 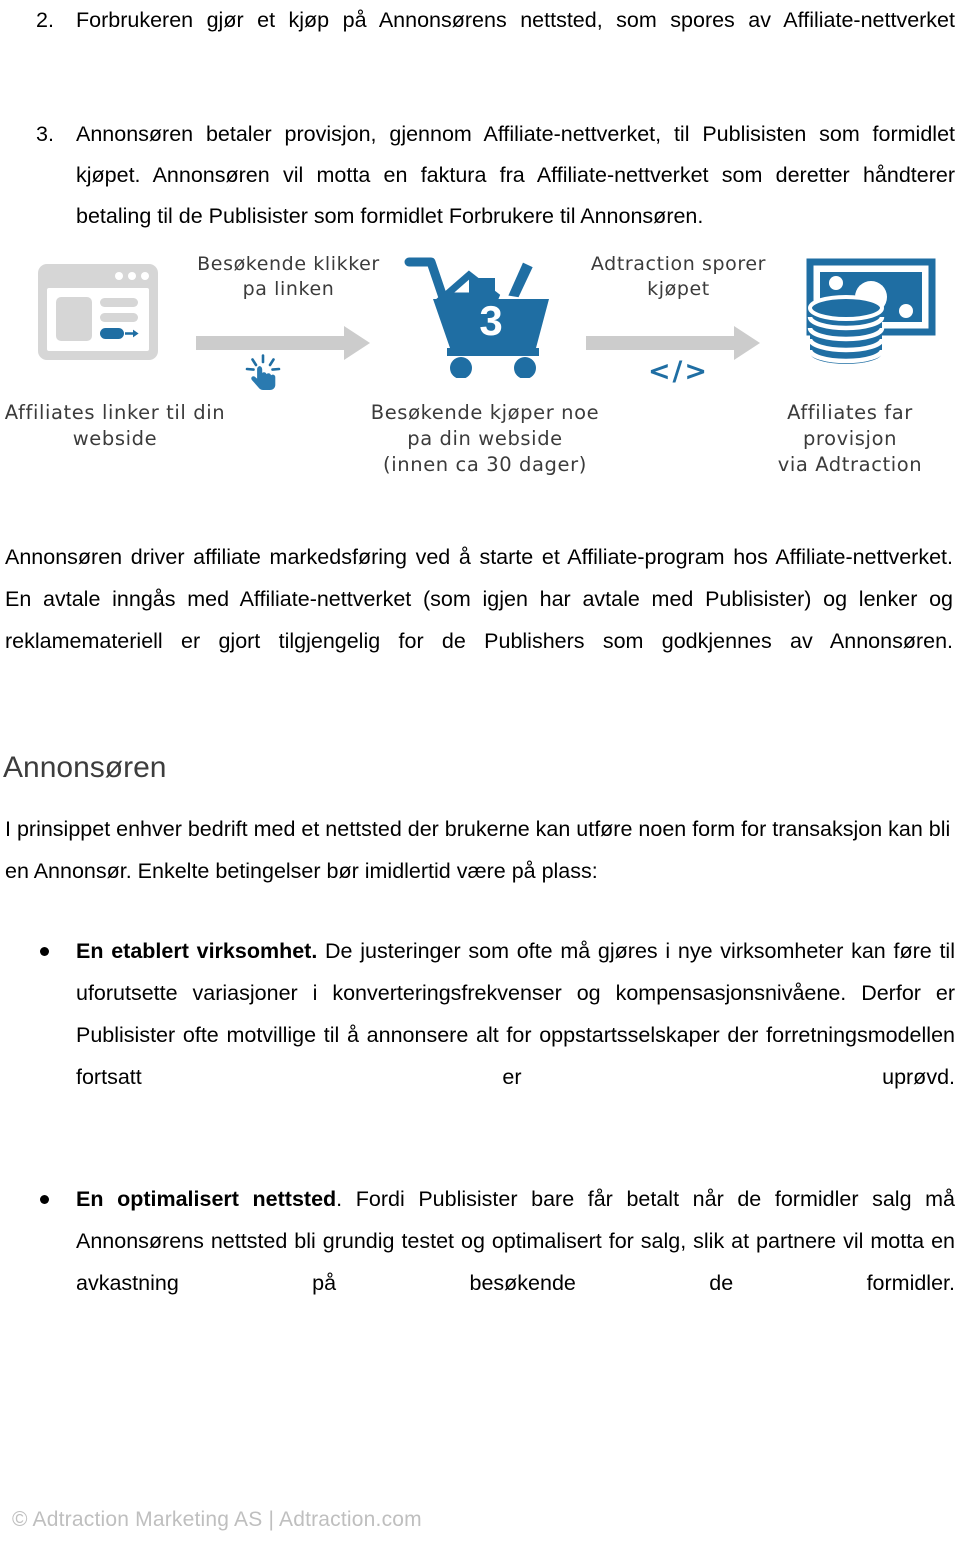 What do you see at coordinates (206, 1199) in the screenshot?
I see `bullet-lead: En optimalisert nettsted` at bounding box center [206, 1199].